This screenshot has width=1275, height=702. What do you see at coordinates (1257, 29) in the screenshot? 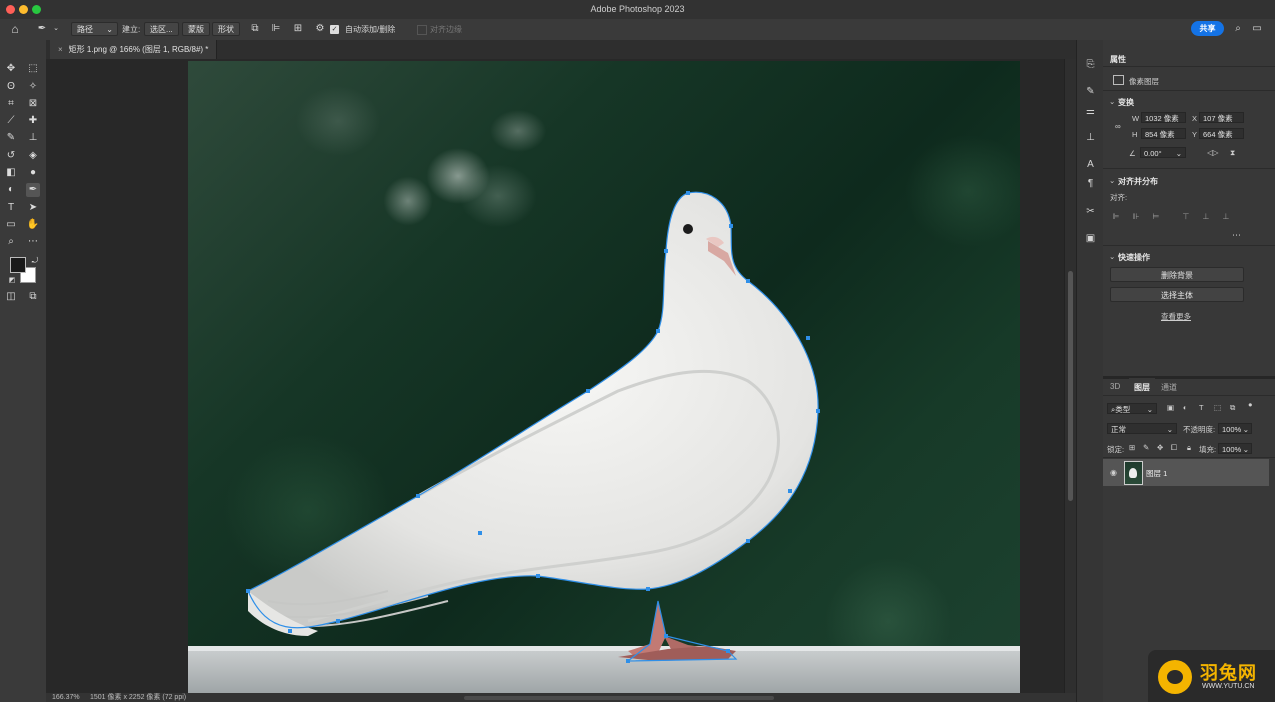
I see `workspace-icon: ▭` at bounding box center [1257, 29].